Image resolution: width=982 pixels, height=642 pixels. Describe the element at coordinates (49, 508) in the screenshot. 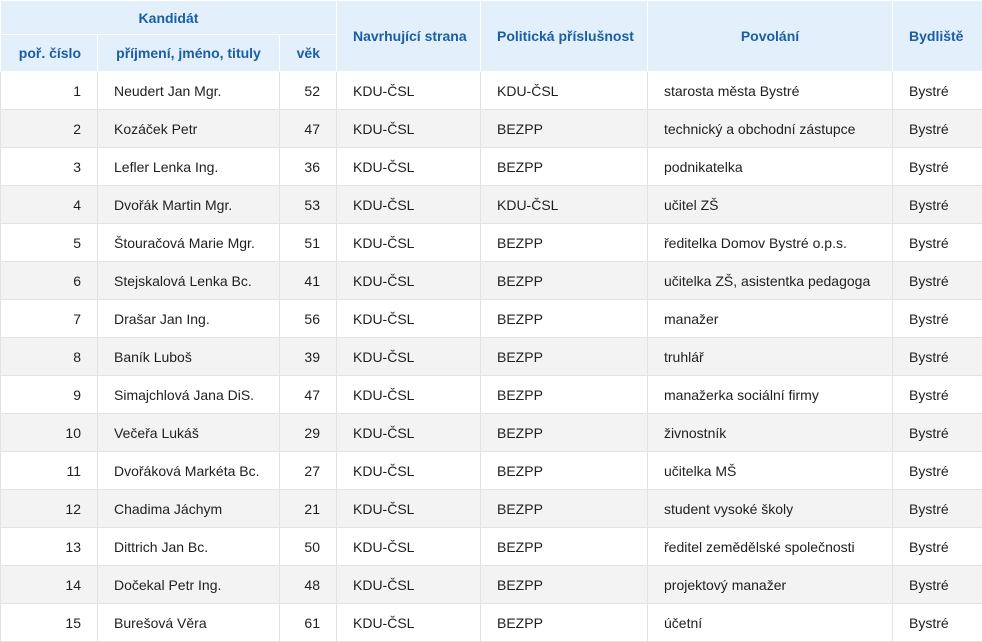

I see `cell-order-number: 12` at that location.